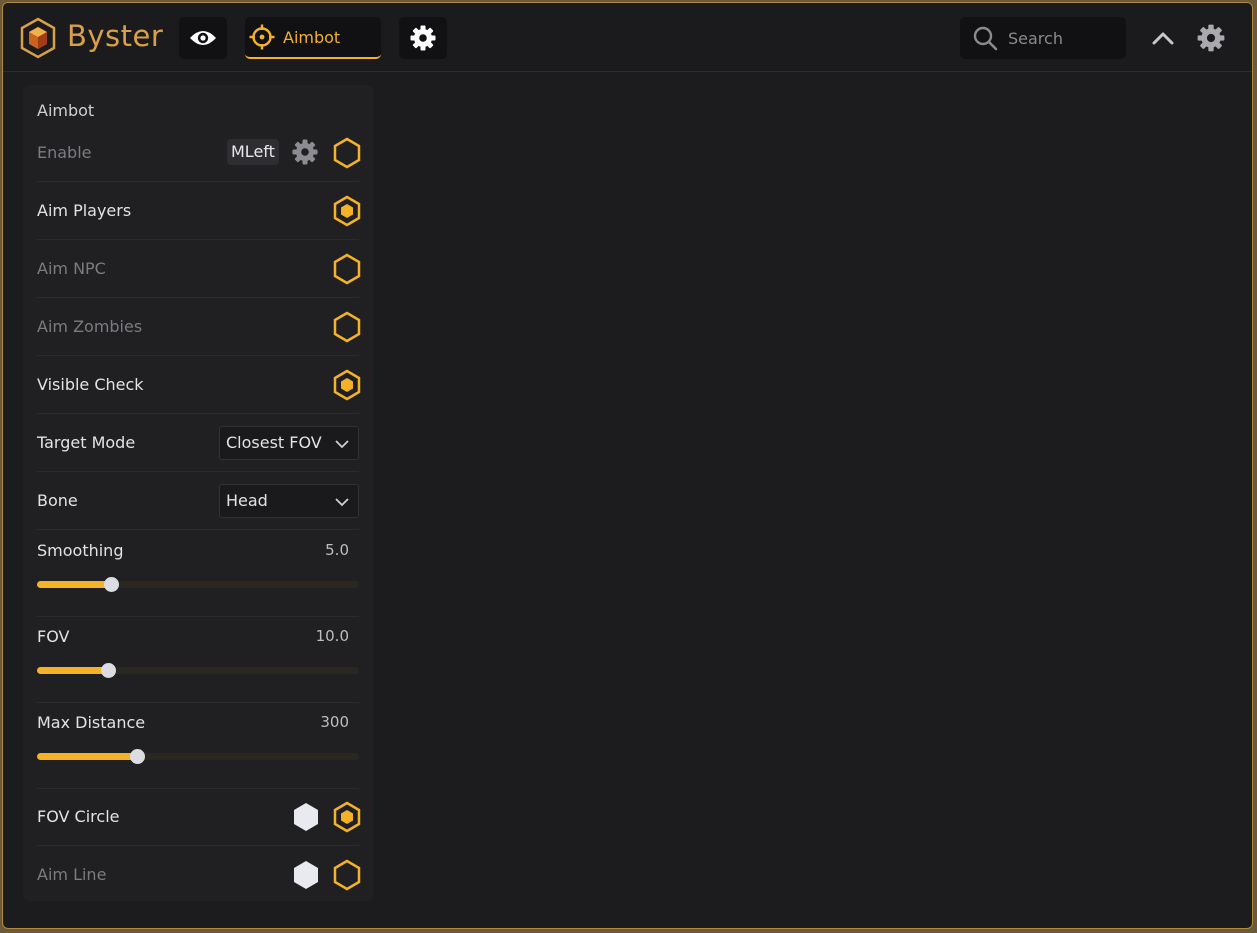  What do you see at coordinates (115, 36) in the screenshot?
I see `app-name: Byster` at bounding box center [115, 36].